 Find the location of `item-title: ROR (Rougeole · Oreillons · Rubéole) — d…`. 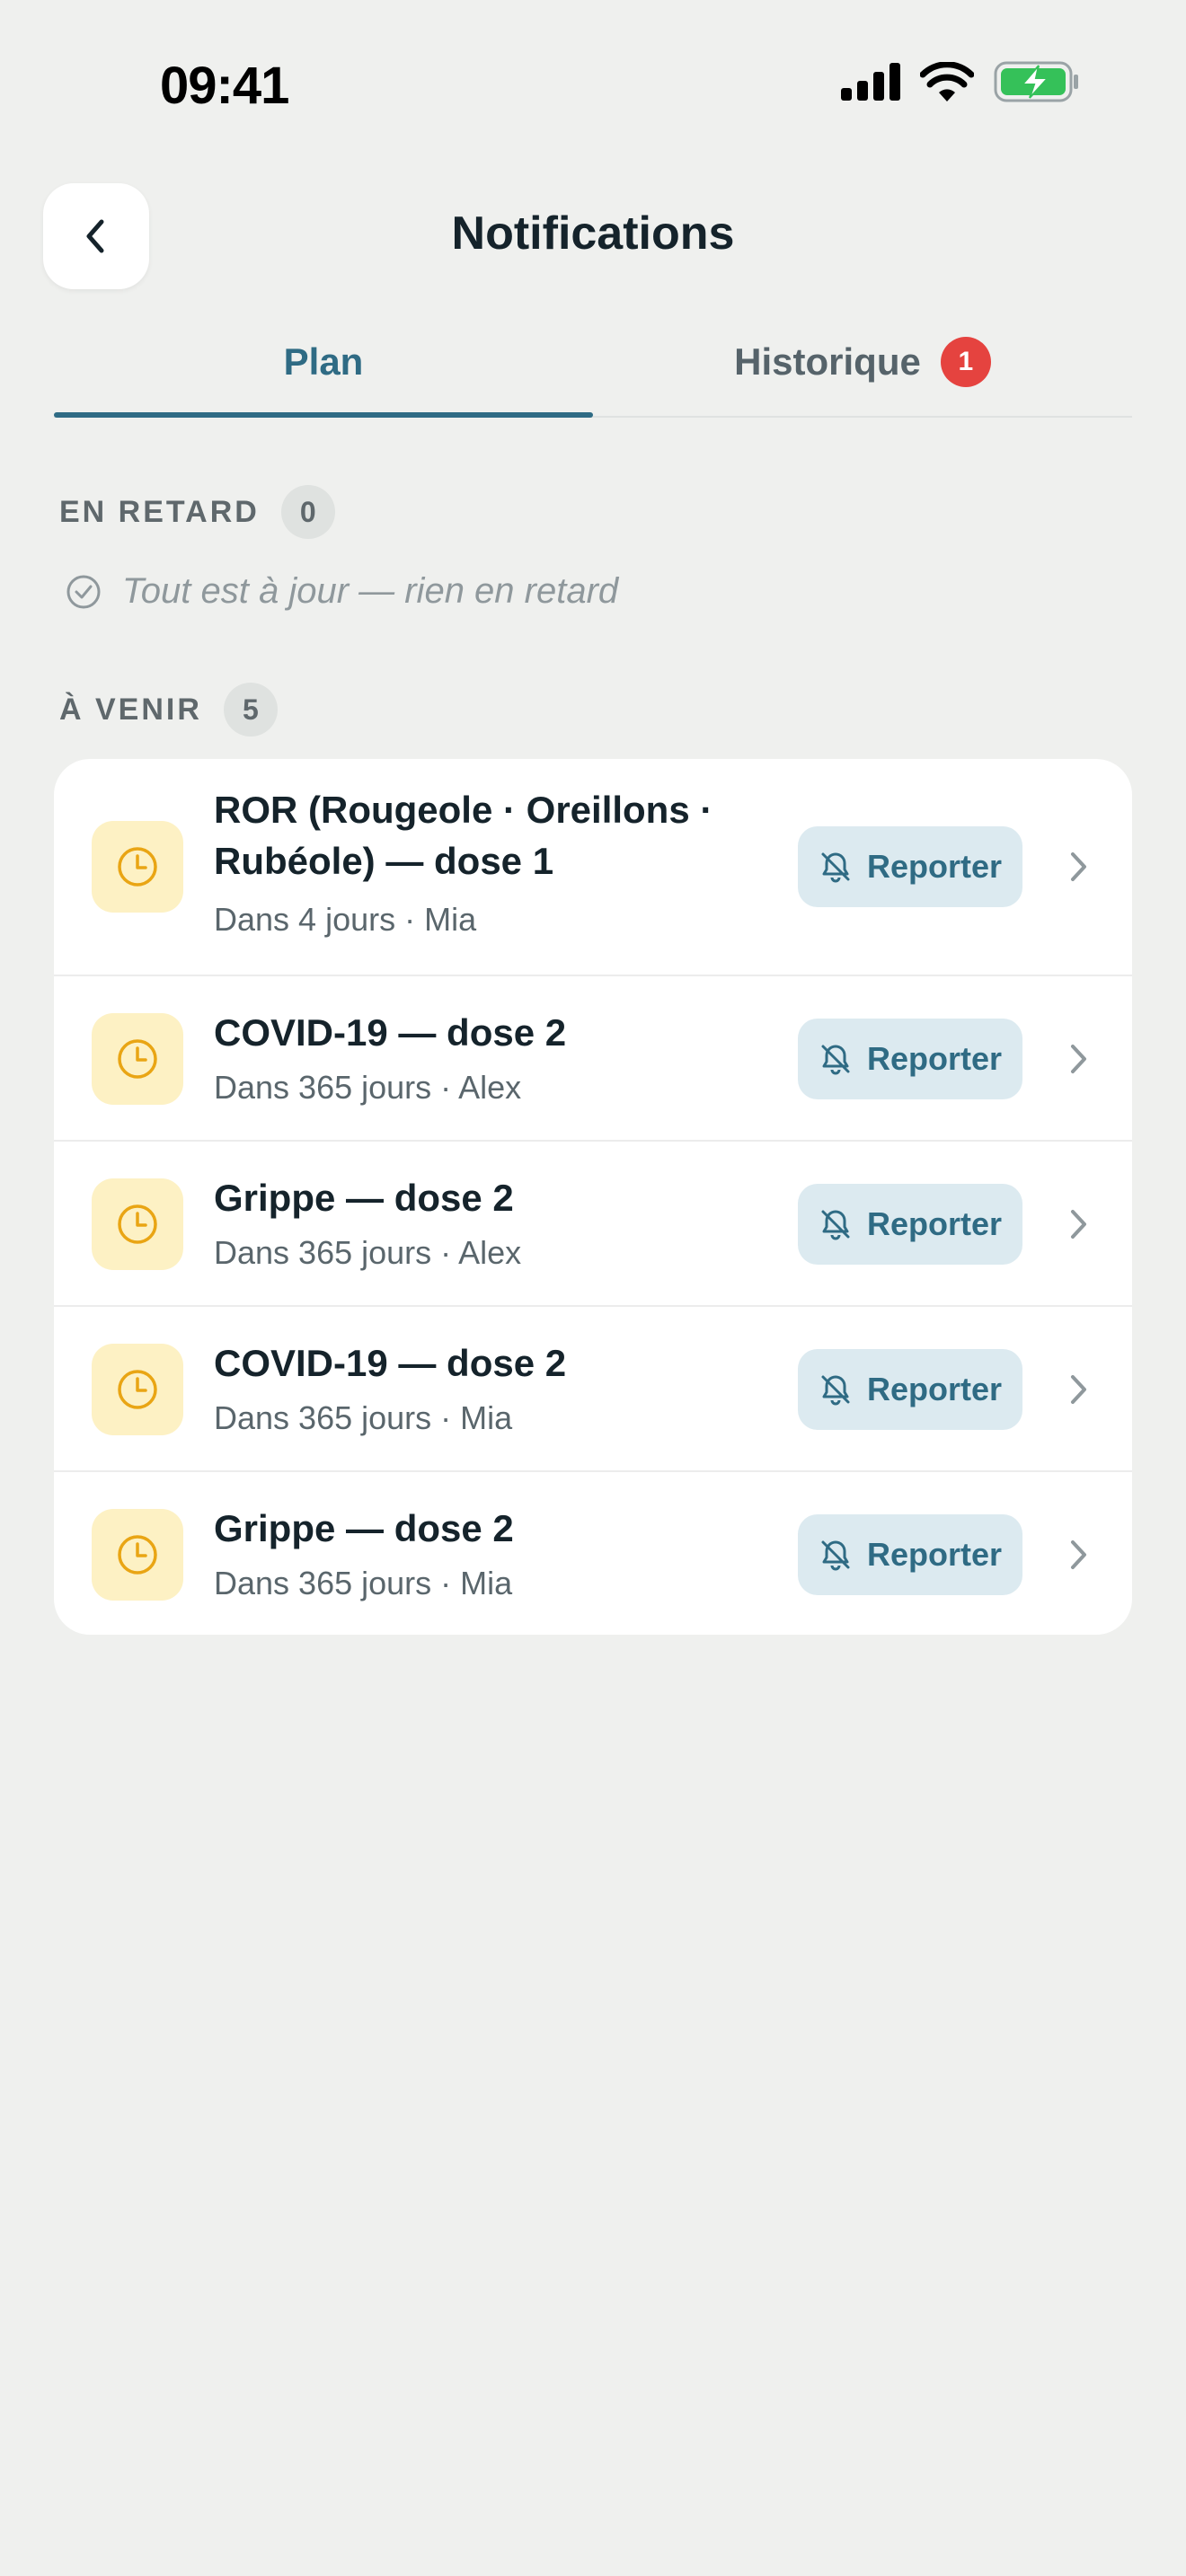

item-title: ROR (Rougeole · Oreillons · Rubéole) — d… is located at coordinates (463, 835).